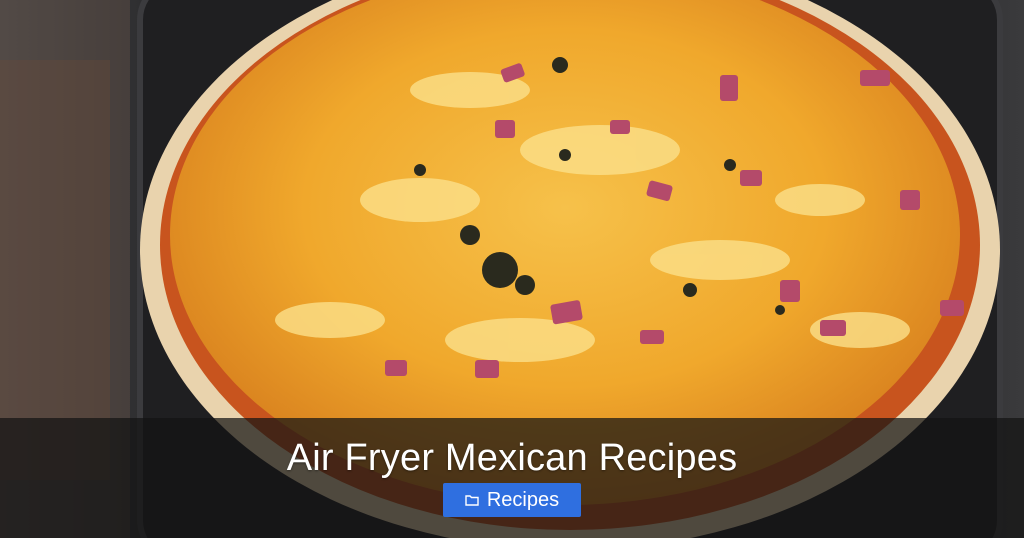 Image resolution: width=1024 pixels, height=538 pixels. I want to click on folder-icon, so click(472, 500).